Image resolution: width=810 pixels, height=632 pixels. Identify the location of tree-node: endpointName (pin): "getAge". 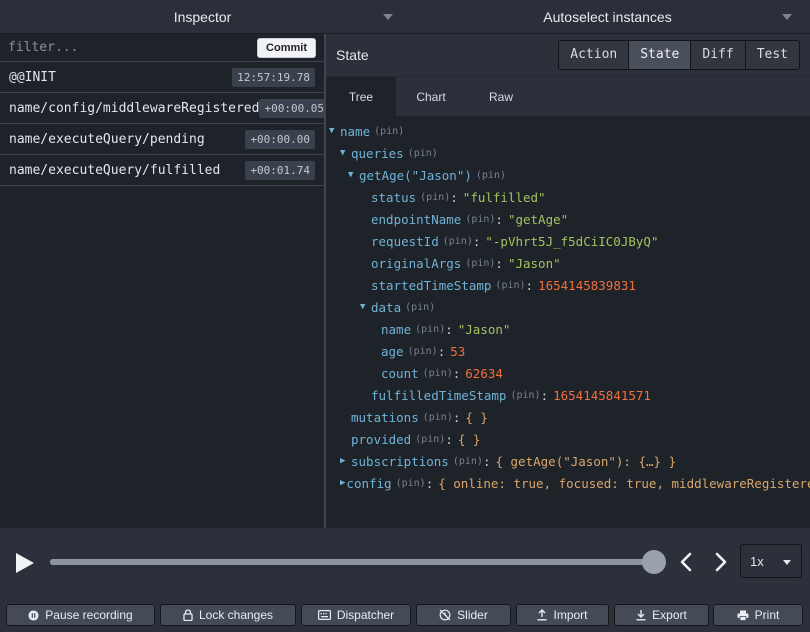
(568, 219).